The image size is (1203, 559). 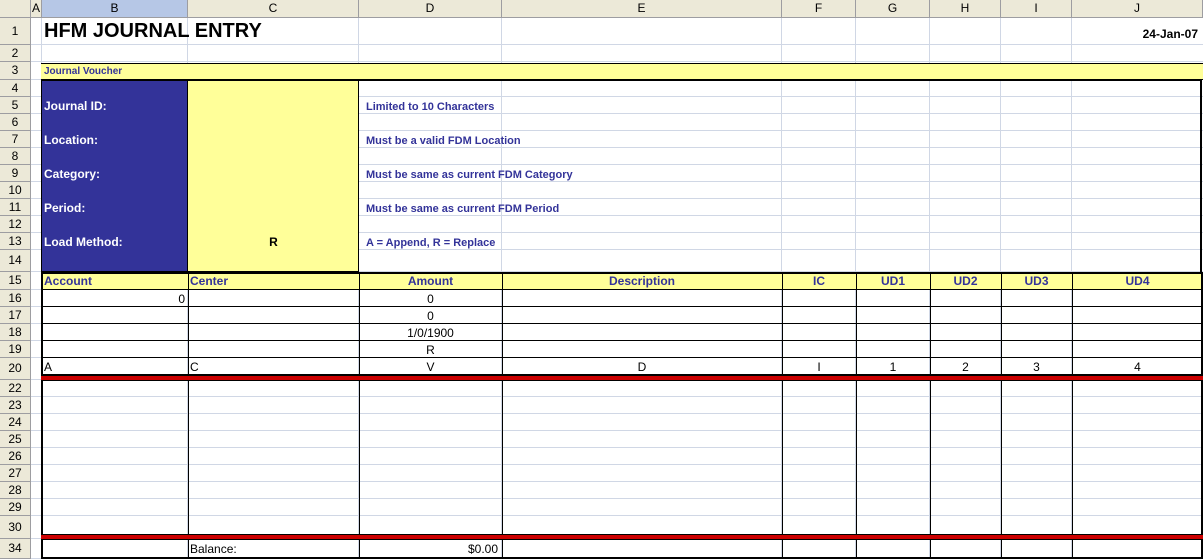 I want to click on row20-v: V, so click(x=430, y=367).